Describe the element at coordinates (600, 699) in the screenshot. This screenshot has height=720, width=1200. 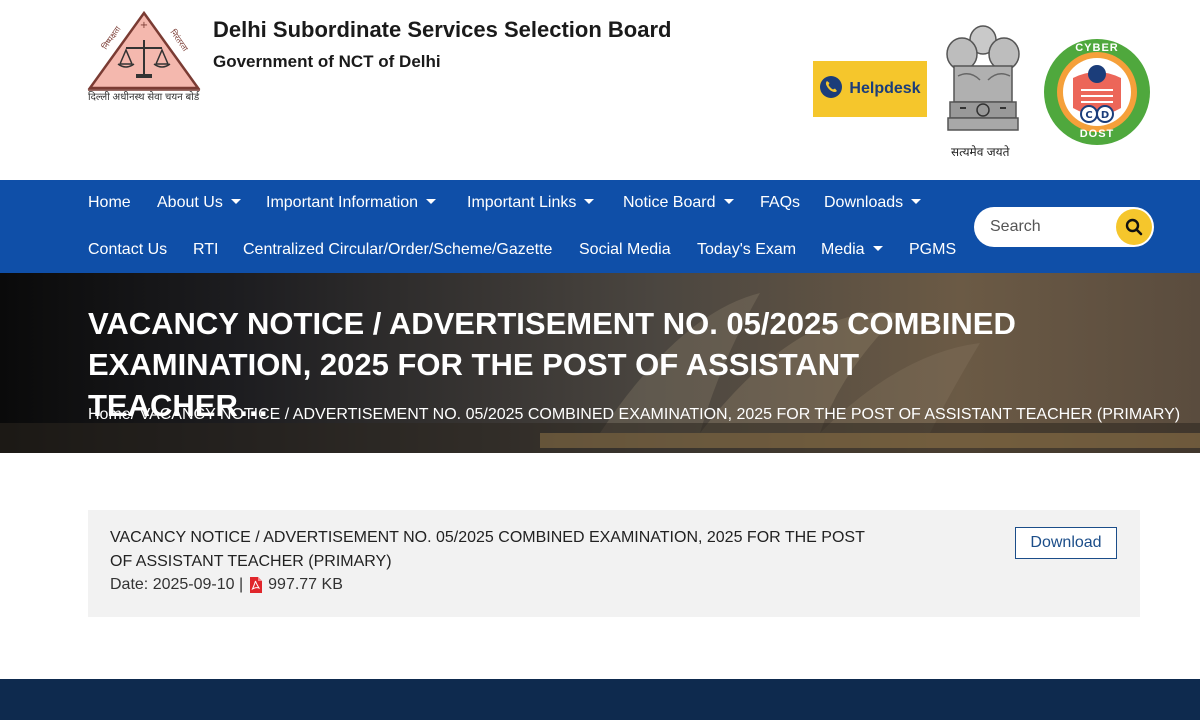
I see `footer` at that location.